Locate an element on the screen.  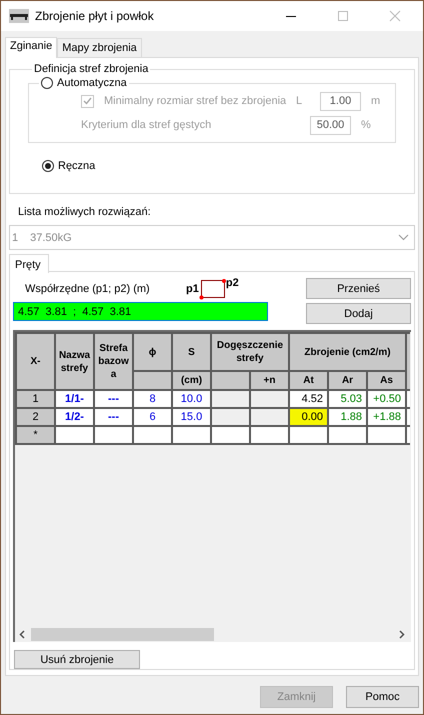
delete-button: Usuń zbrojenie is located at coordinates (77, 659).